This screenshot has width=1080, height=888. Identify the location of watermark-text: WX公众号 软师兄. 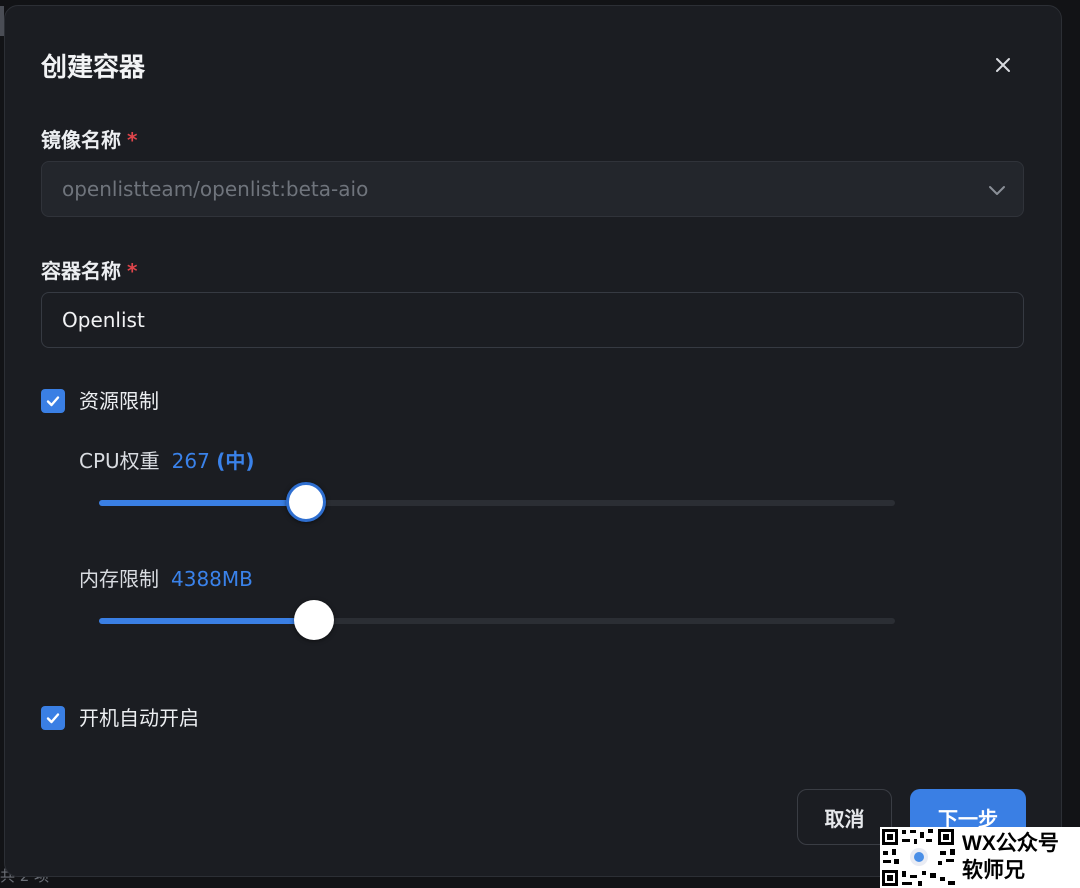
(1008, 857).